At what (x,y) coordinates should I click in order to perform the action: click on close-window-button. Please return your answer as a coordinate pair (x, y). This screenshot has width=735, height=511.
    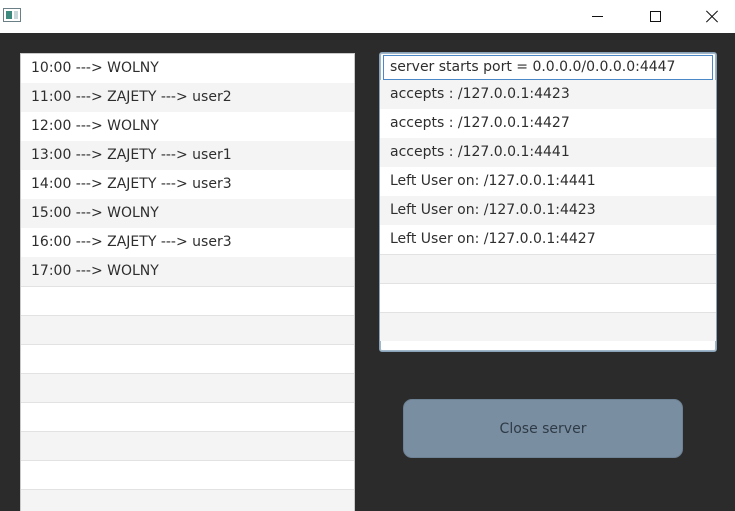
    Looking at the image, I should click on (712, 16).